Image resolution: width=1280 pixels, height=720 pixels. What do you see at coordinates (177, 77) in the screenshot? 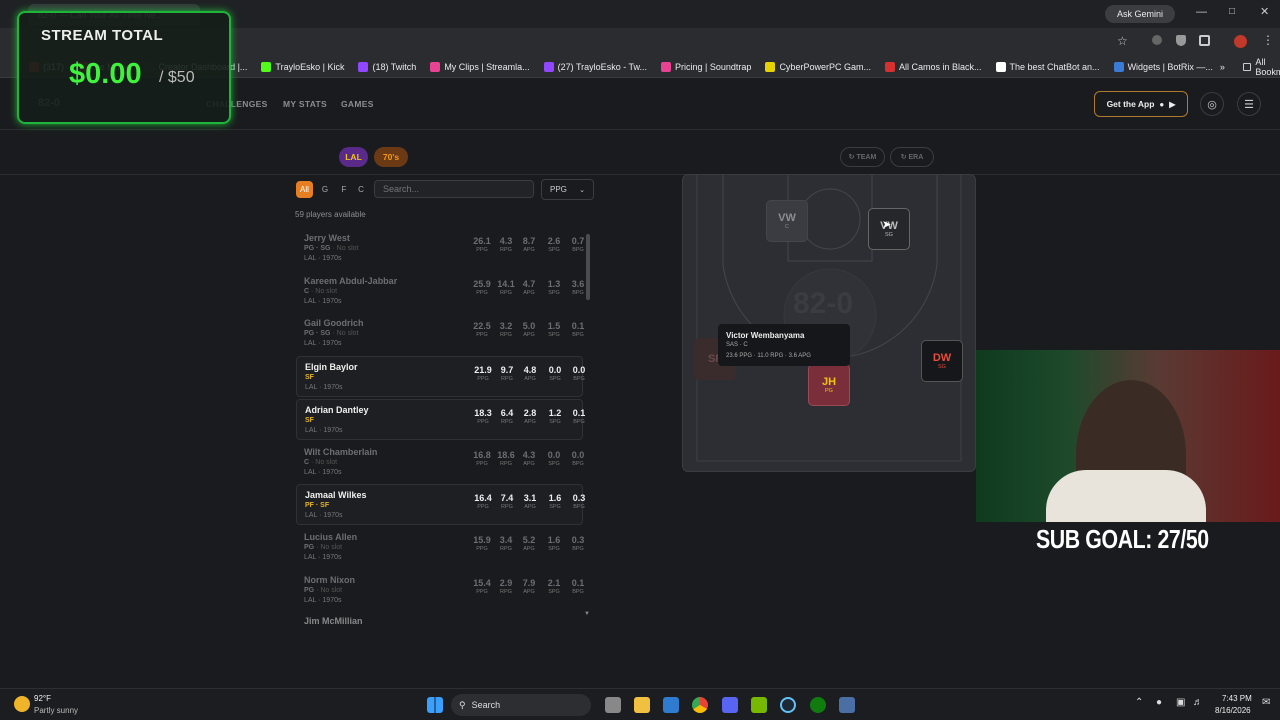
I see `stream-total-goal: / $50` at bounding box center [177, 77].